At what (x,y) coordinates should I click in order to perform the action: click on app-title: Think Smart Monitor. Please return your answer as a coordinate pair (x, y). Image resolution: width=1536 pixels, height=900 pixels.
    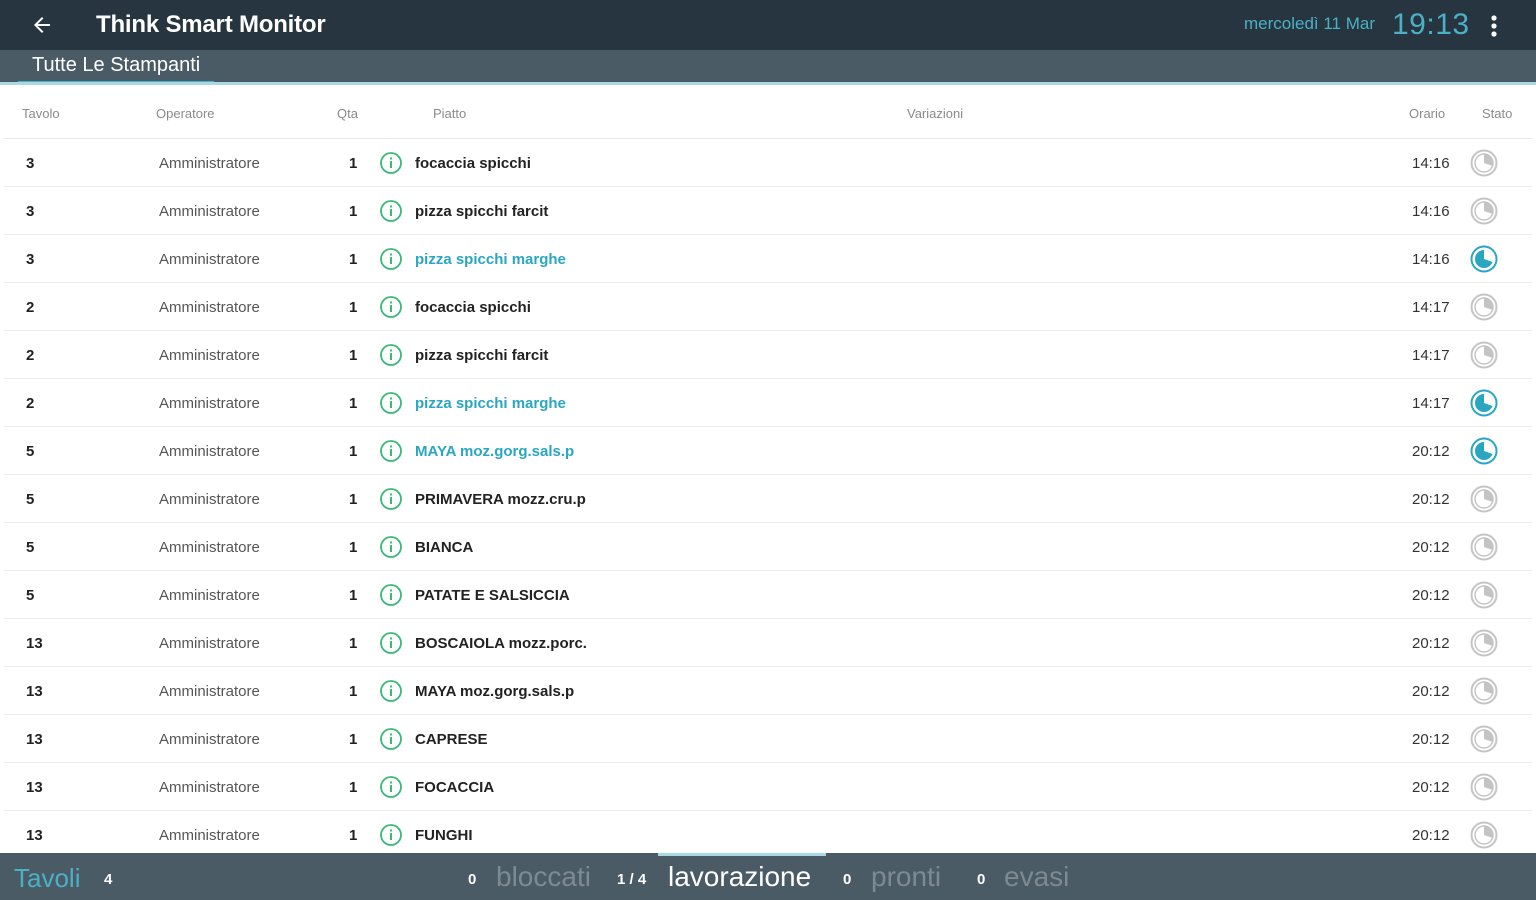
    Looking at the image, I should click on (211, 24).